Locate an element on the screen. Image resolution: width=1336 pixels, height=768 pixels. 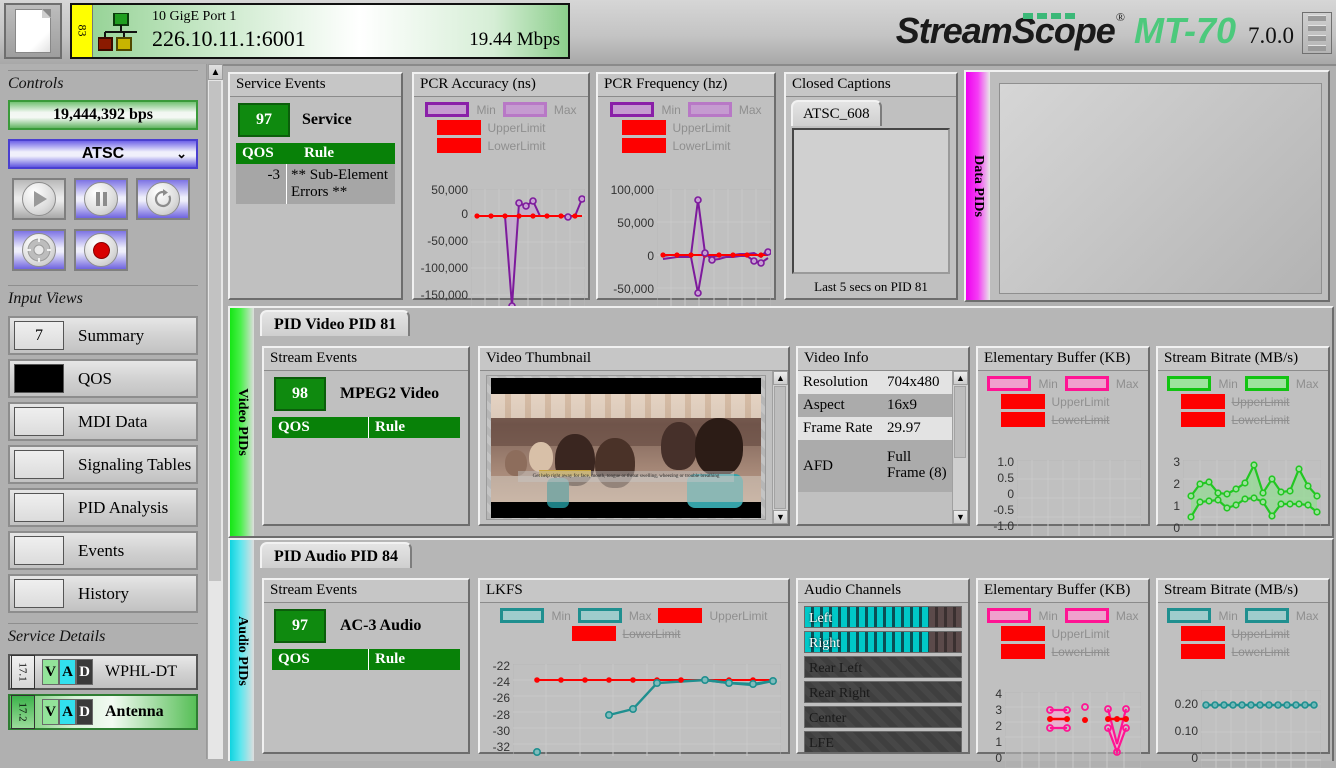
sidebar-item-summary: 7 Summary is located at coordinates (103, 335).